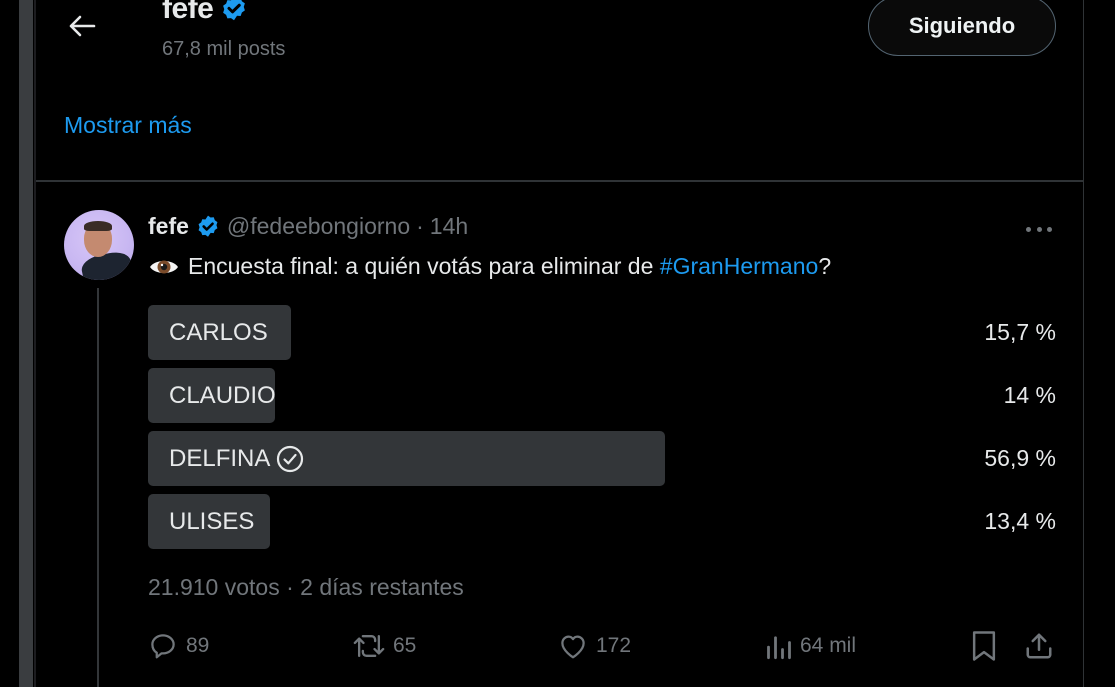 This screenshot has height=687, width=1115. What do you see at coordinates (198, 645) in the screenshot?
I see `reply-count: 89` at bounding box center [198, 645].